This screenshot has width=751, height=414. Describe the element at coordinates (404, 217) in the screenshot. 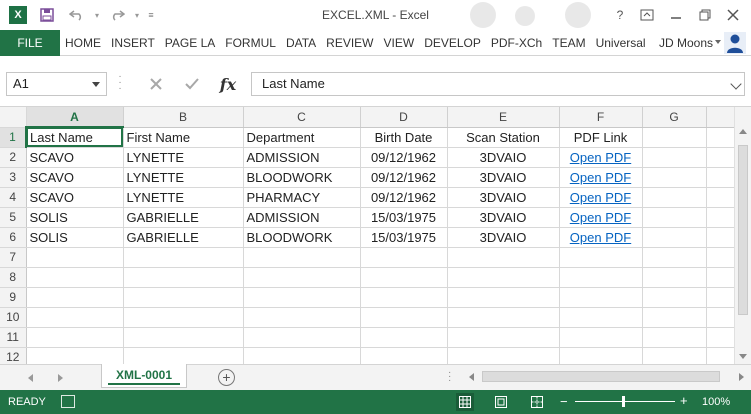

I see `cell: 15/03/1975` at that location.